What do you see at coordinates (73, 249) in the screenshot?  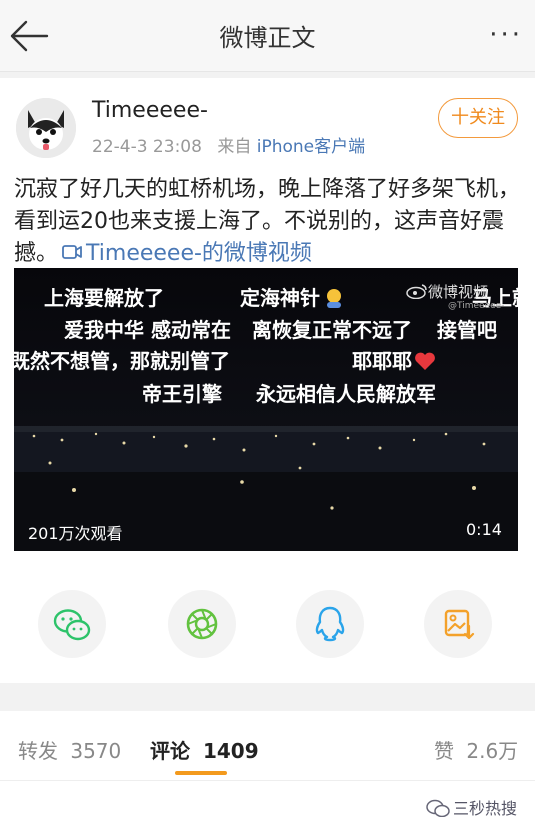 I see `video-link-icon` at bounding box center [73, 249].